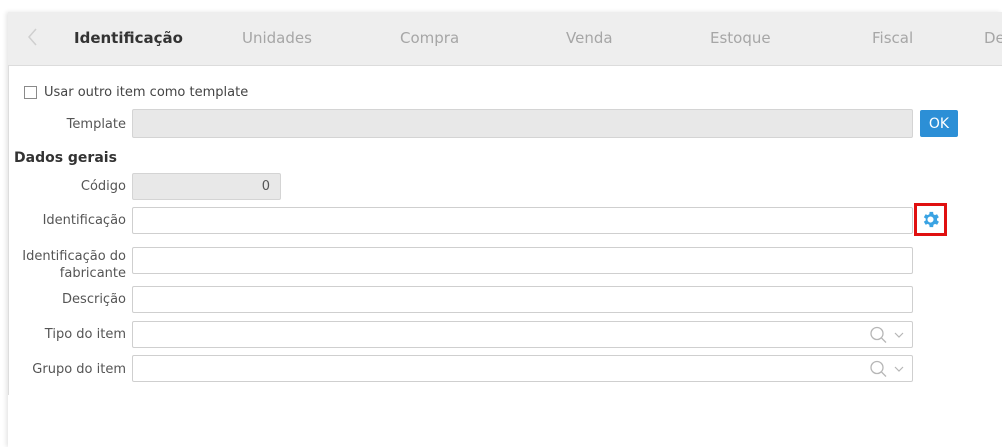  What do you see at coordinates (146, 92) in the screenshot?
I see `template-checkbox-label: Usar outro item como template` at bounding box center [146, 92].